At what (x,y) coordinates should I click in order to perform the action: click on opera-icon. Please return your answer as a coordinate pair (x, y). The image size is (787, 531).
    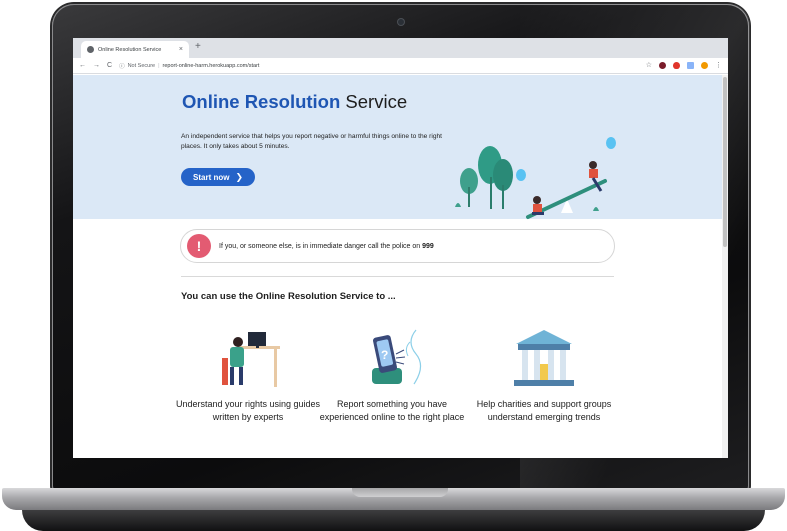
    Looking at the image, I should click on (676, 65).